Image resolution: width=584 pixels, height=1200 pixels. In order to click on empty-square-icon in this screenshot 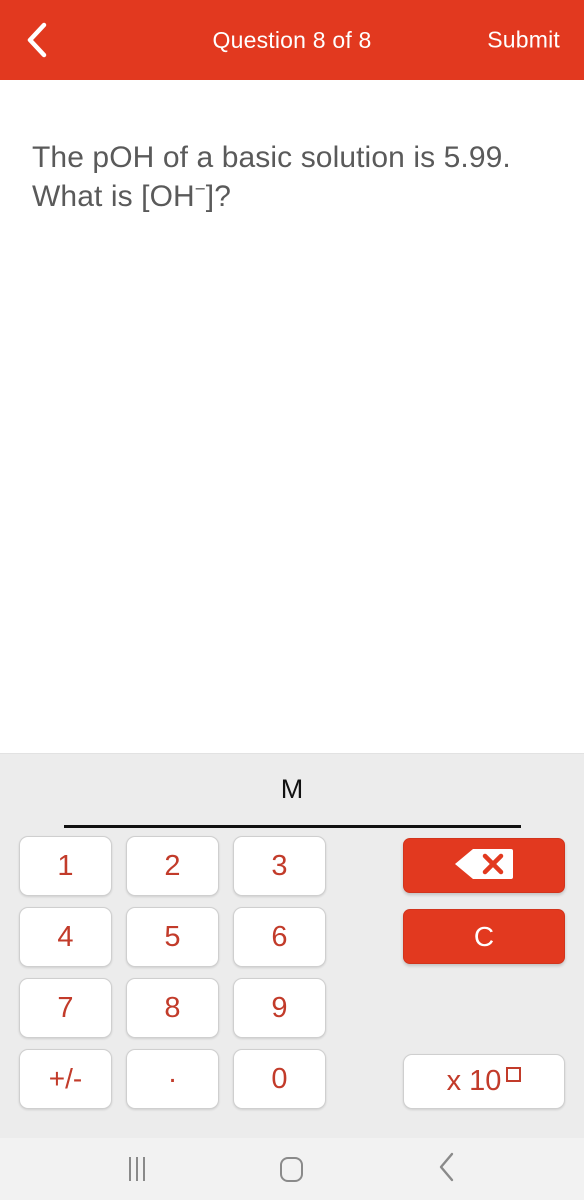, I will do `click(514, 1074)`.